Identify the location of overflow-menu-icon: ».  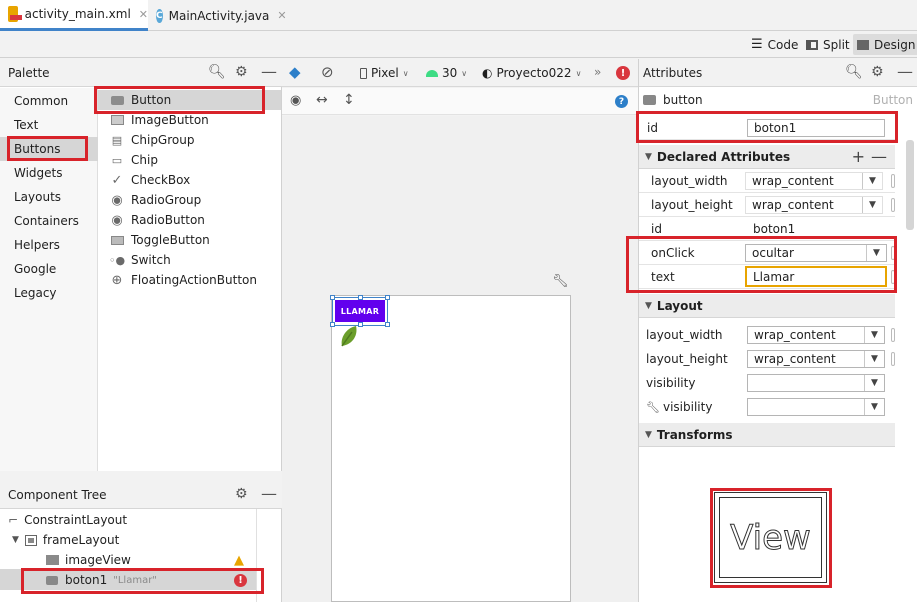
(597, 72).